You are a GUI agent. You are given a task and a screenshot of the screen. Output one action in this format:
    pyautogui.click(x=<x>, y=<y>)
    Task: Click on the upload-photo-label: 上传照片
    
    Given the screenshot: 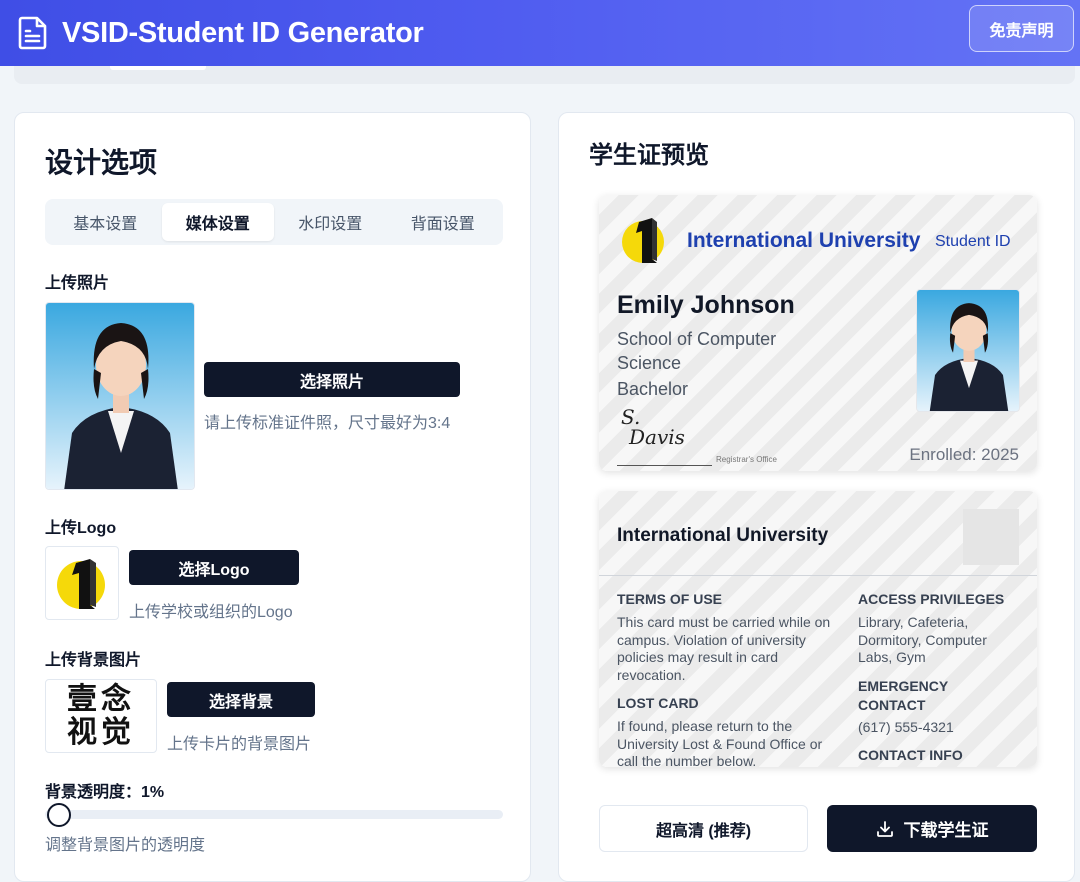 What is the action you would take?
    pyautogui.click(x=77, y=283)
    